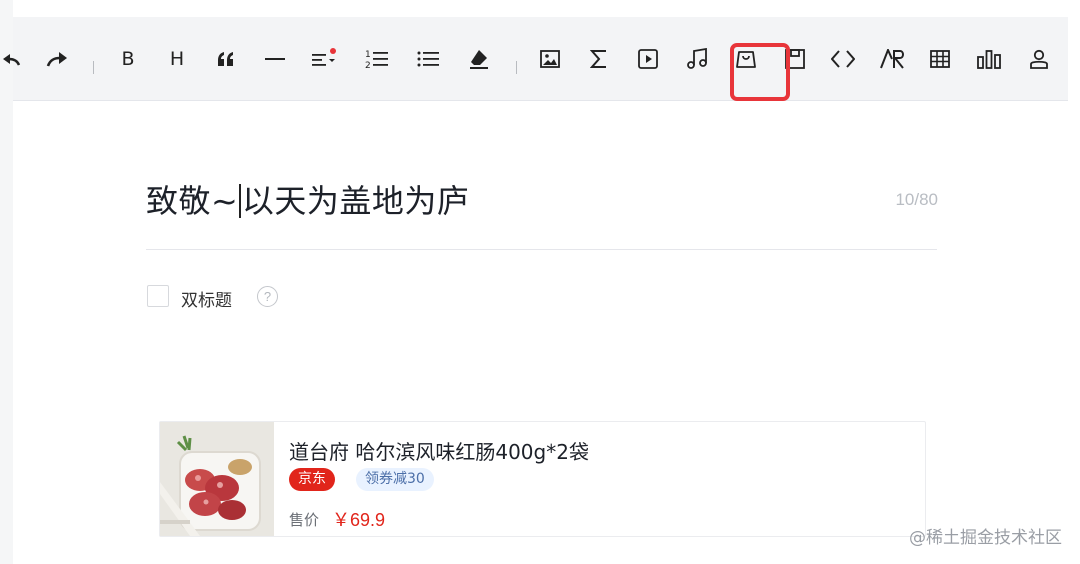 This screenshot has width=1080, height=564. I want to click on title-text-after-caret: 以天为盖地为庐, so click(355, 201).